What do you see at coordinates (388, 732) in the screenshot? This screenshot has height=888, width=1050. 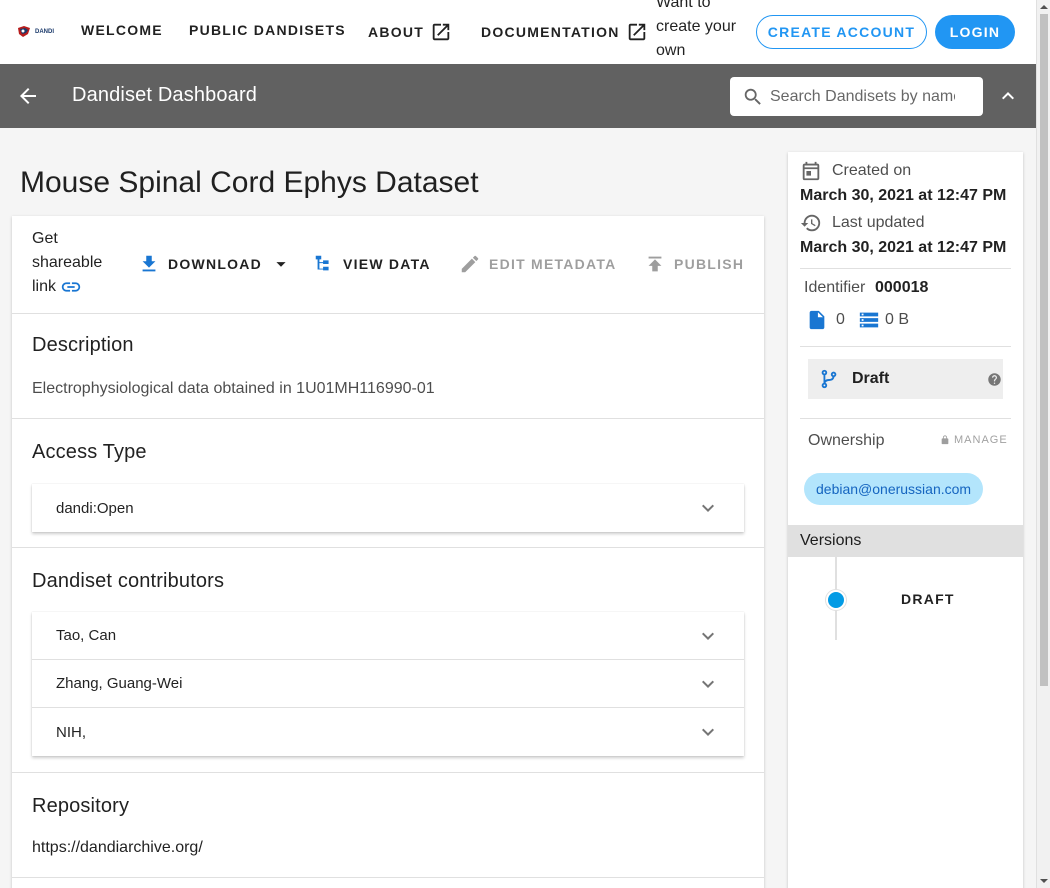 I see `contributor-row: NIH,` at bounding box center [388, 732].